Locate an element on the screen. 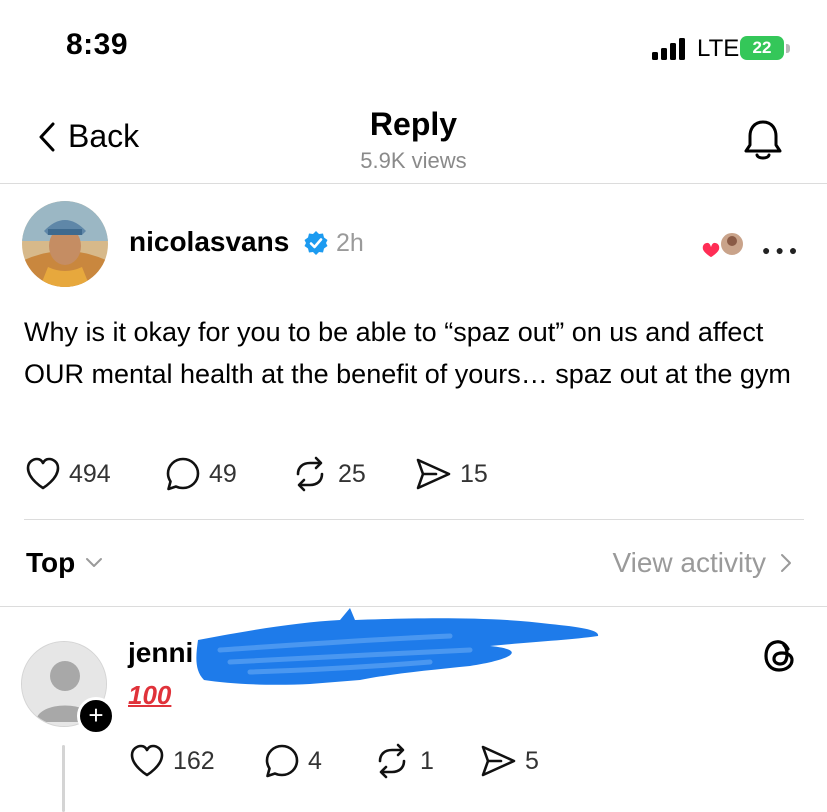 This screenshot has height=812, width=827. post-divider is located at coordinates (414, 519).